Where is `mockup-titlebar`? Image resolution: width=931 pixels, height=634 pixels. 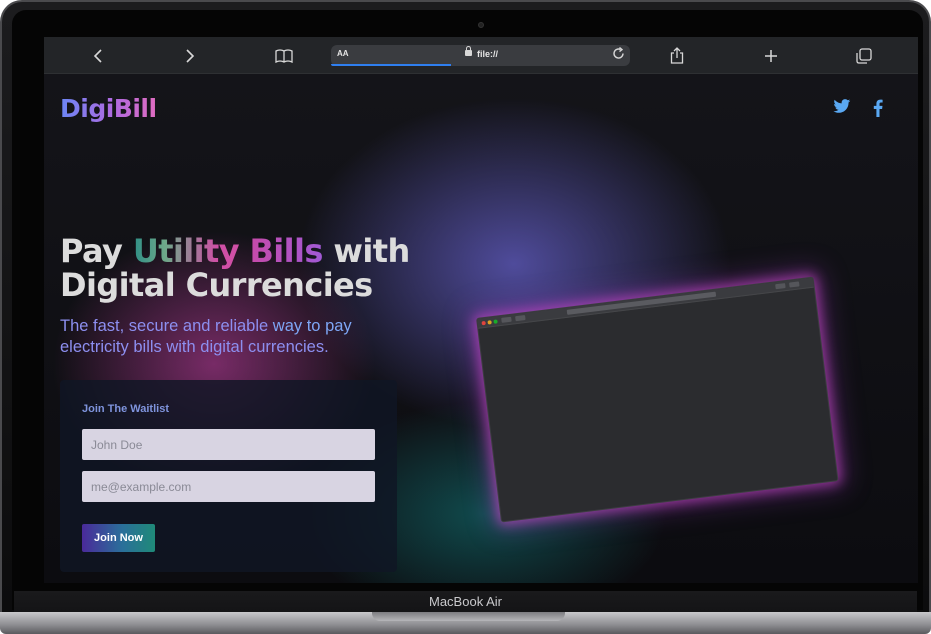 mockup-titlebar is located at coordinates (645, 303).